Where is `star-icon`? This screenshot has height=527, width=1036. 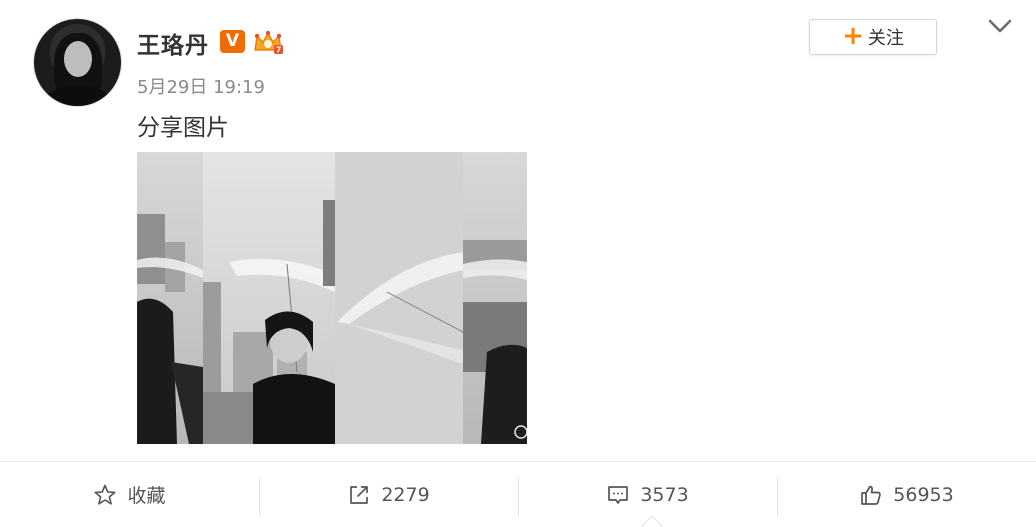
star-icon is located at coordinates (105, 494).